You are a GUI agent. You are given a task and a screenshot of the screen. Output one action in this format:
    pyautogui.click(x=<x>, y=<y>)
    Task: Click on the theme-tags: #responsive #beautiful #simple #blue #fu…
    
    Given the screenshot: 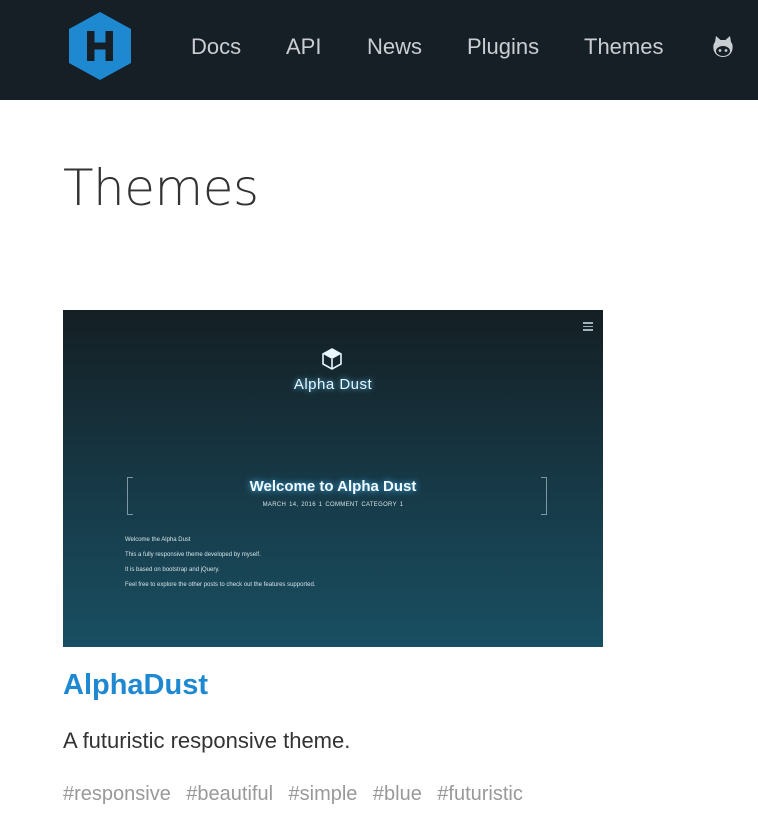 What is the action you would take?
    pyautogui.click(x=298, y=794)
    